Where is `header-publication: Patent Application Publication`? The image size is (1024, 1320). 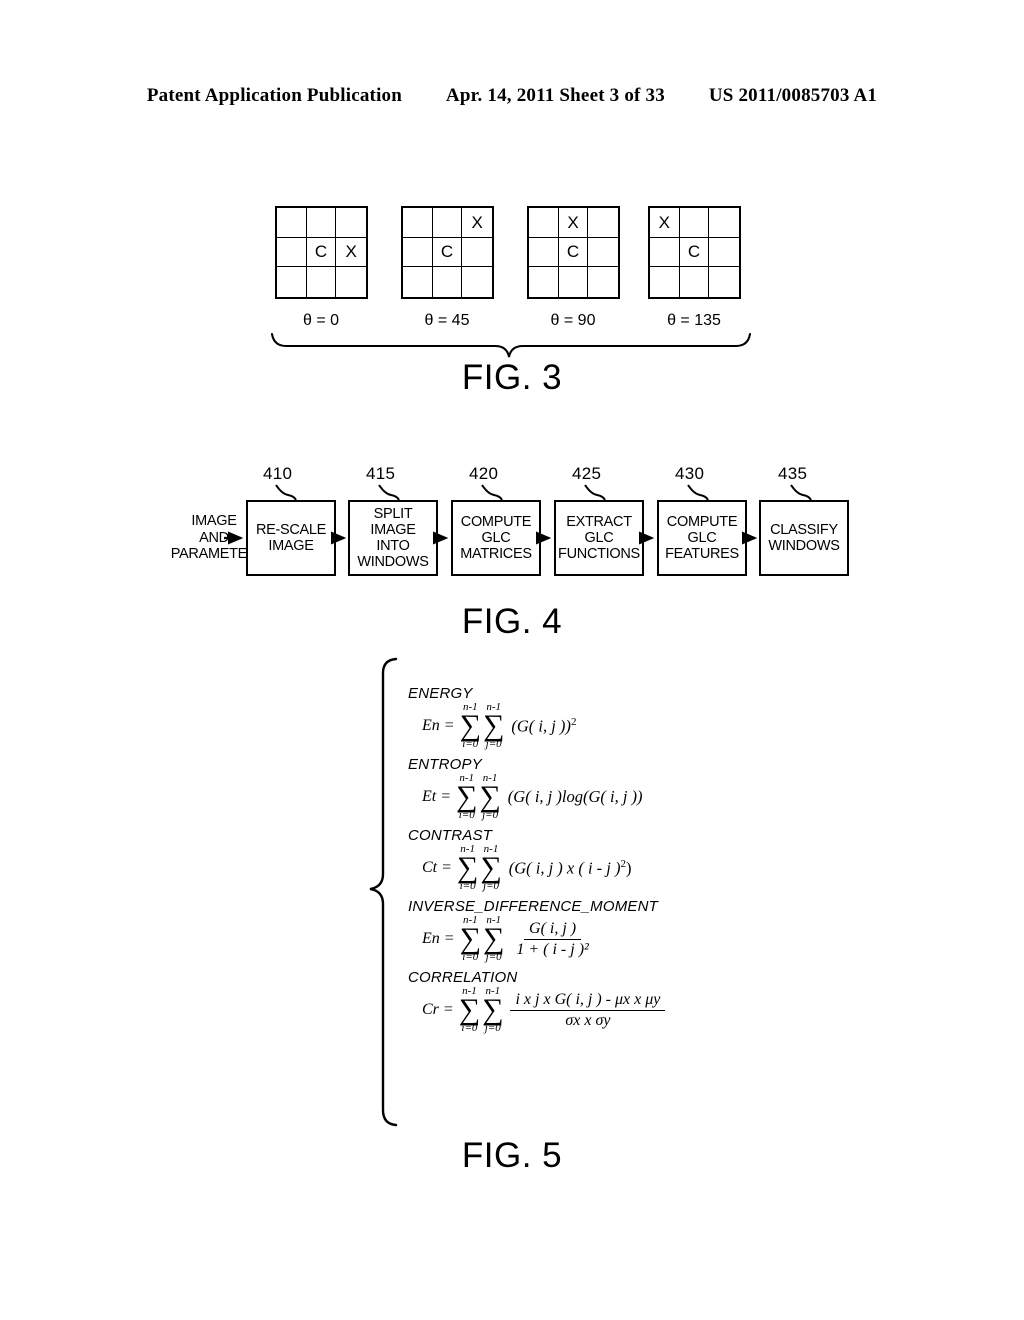 header-publication: Patent Application Publication is located at coordinates (274, 95).